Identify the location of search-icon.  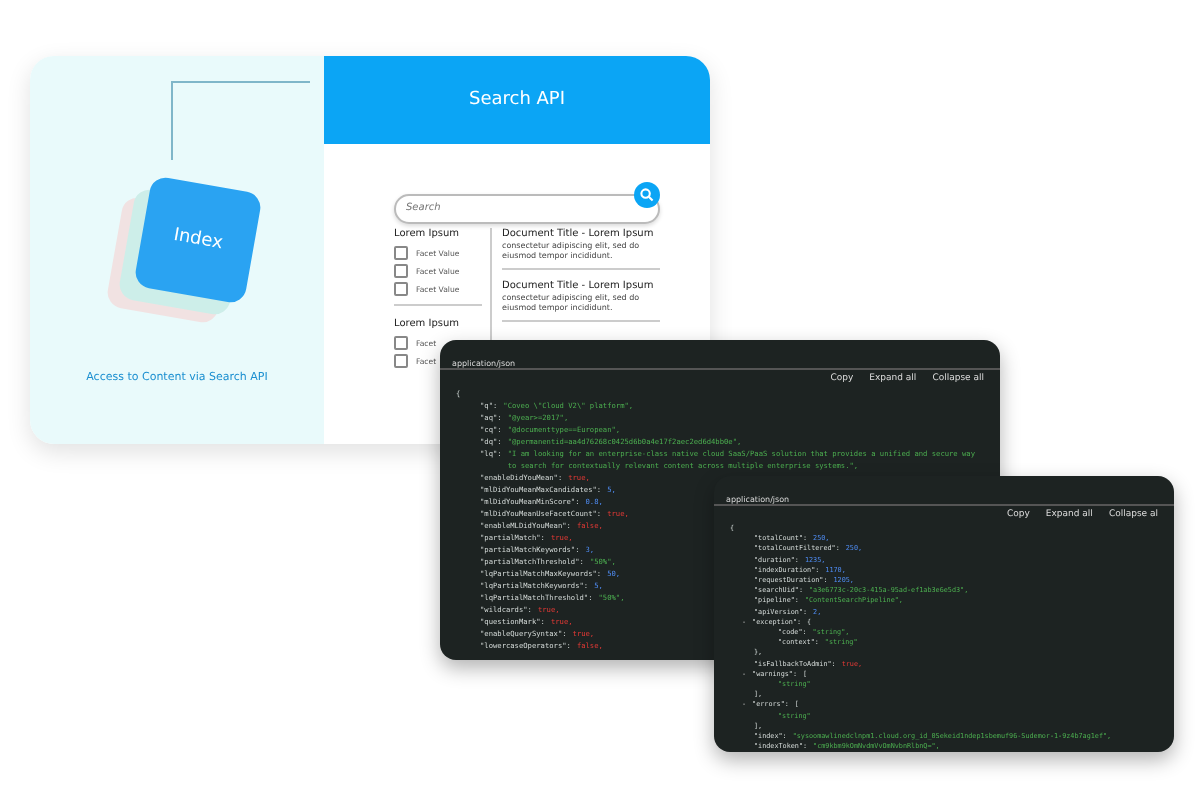
(647, 195).